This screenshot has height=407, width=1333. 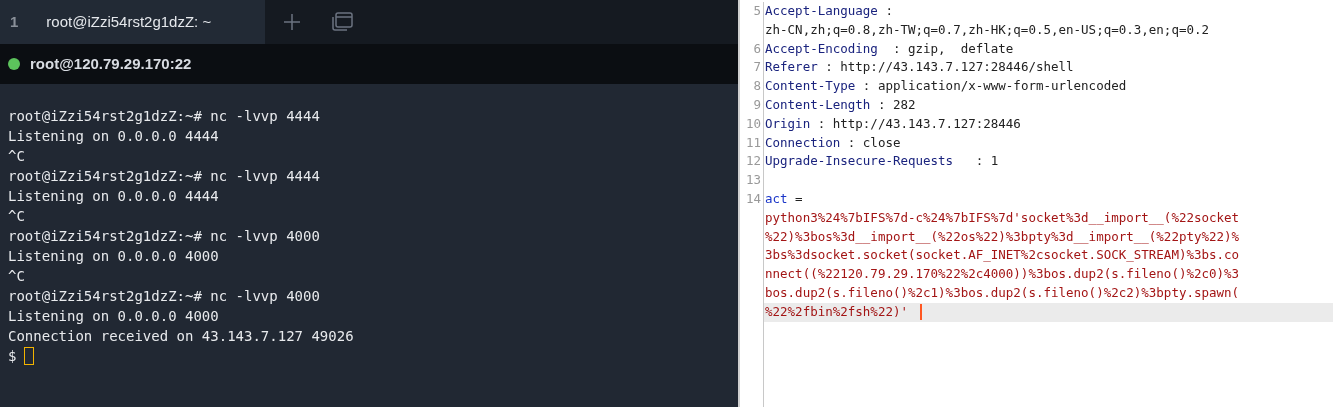 I want to click on line-number: 10, so click(x=753, y=123).